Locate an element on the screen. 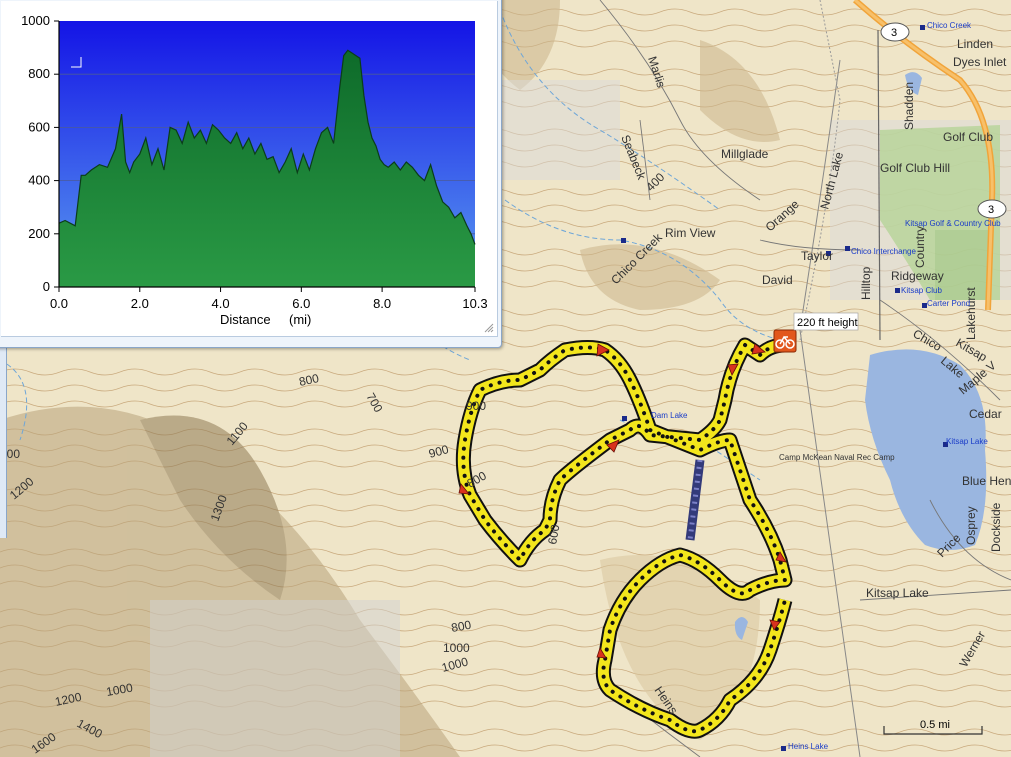 Image resolution: width=1011 pixels, height=757 pixels. y-tick-label: 1000 is located at coordinates (35, 20).